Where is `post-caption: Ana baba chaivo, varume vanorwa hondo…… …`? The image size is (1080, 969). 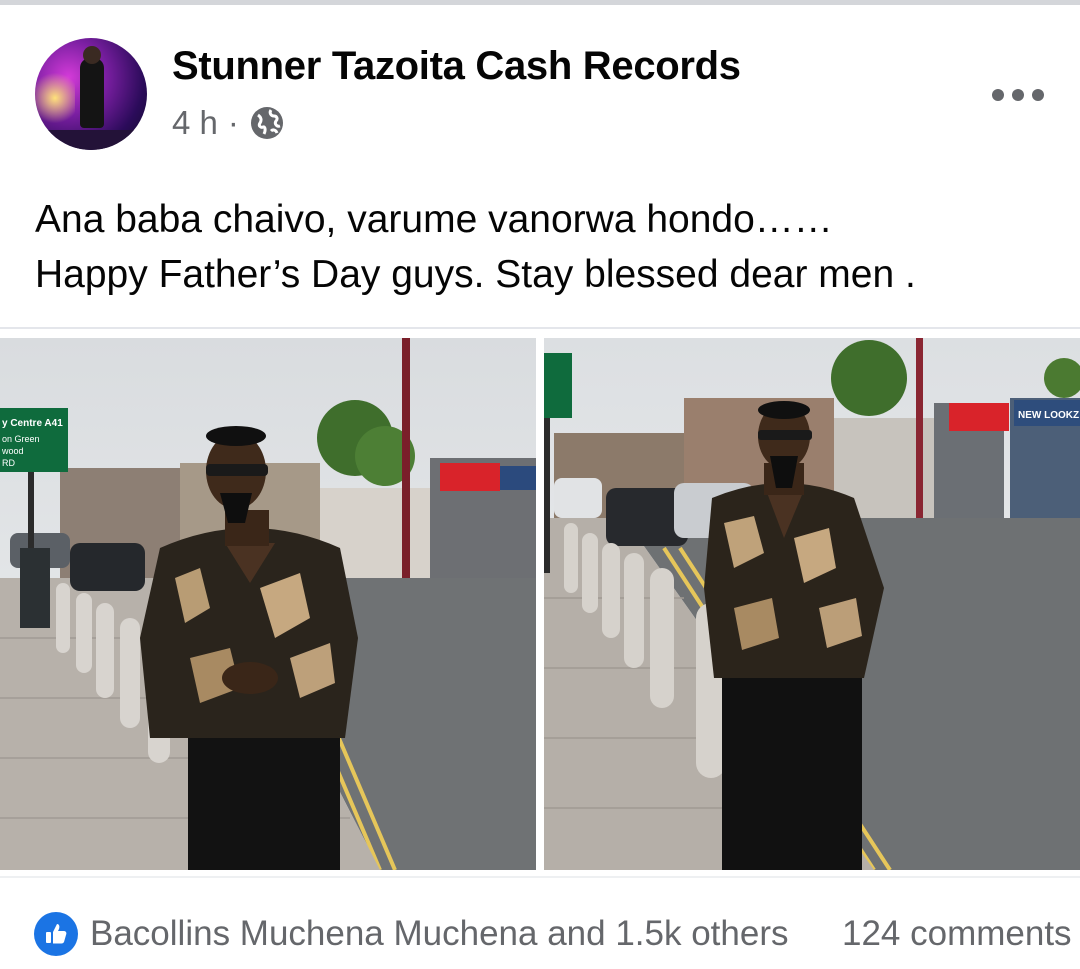 post-caption: Ana baba chaivo, varume vanorwa hondo…… … is located at coordinates (545, 247).